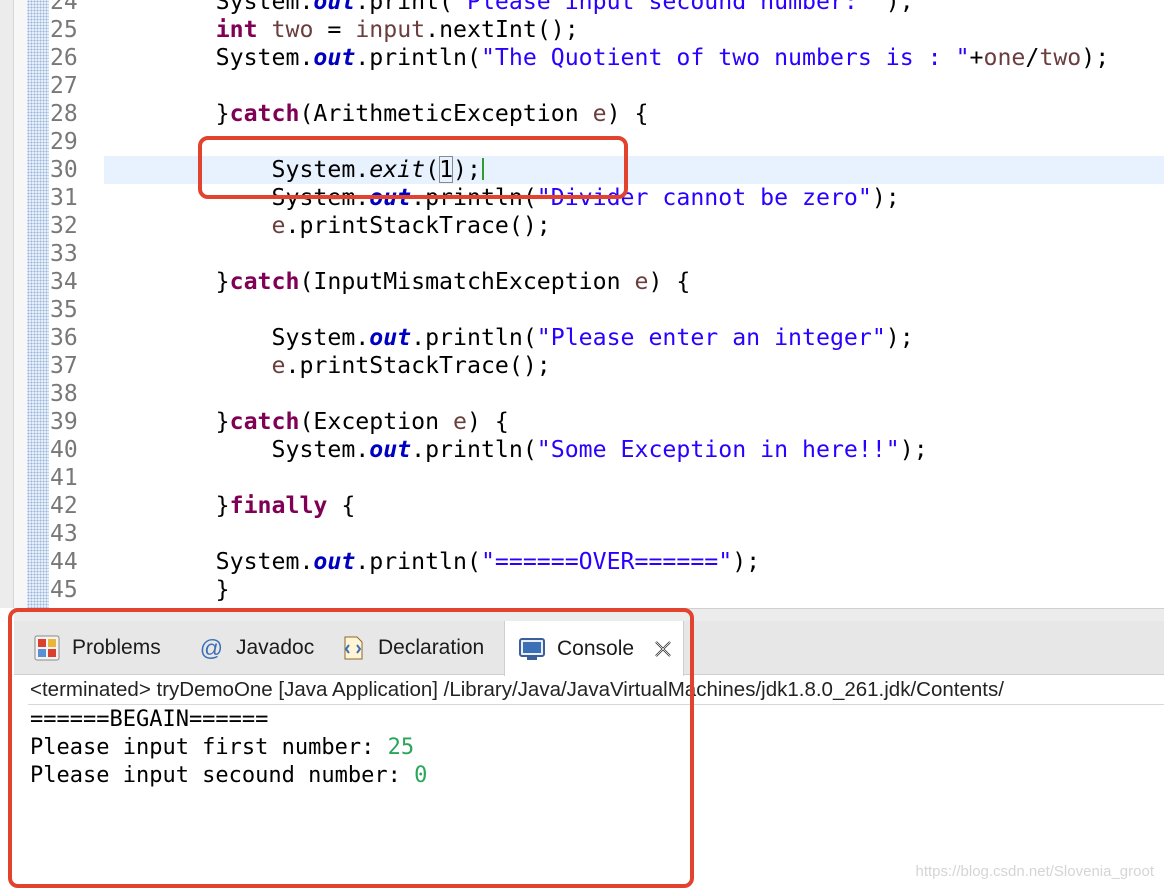 The image size is (1164, 890). Describe the element at coordinates (418, 225) in the screenshot. I see `code-token: .printStackTrace();` at that location.